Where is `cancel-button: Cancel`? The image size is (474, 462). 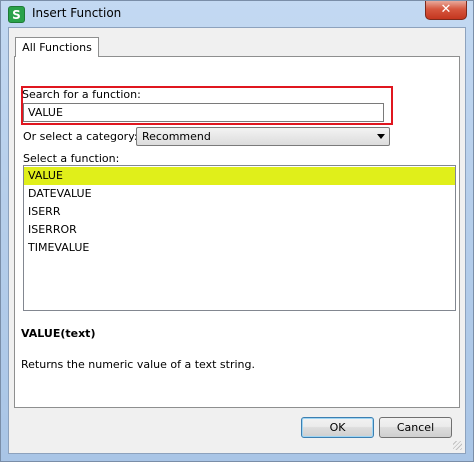 cancel-button: Cancel is located at coordinates (415, 427).